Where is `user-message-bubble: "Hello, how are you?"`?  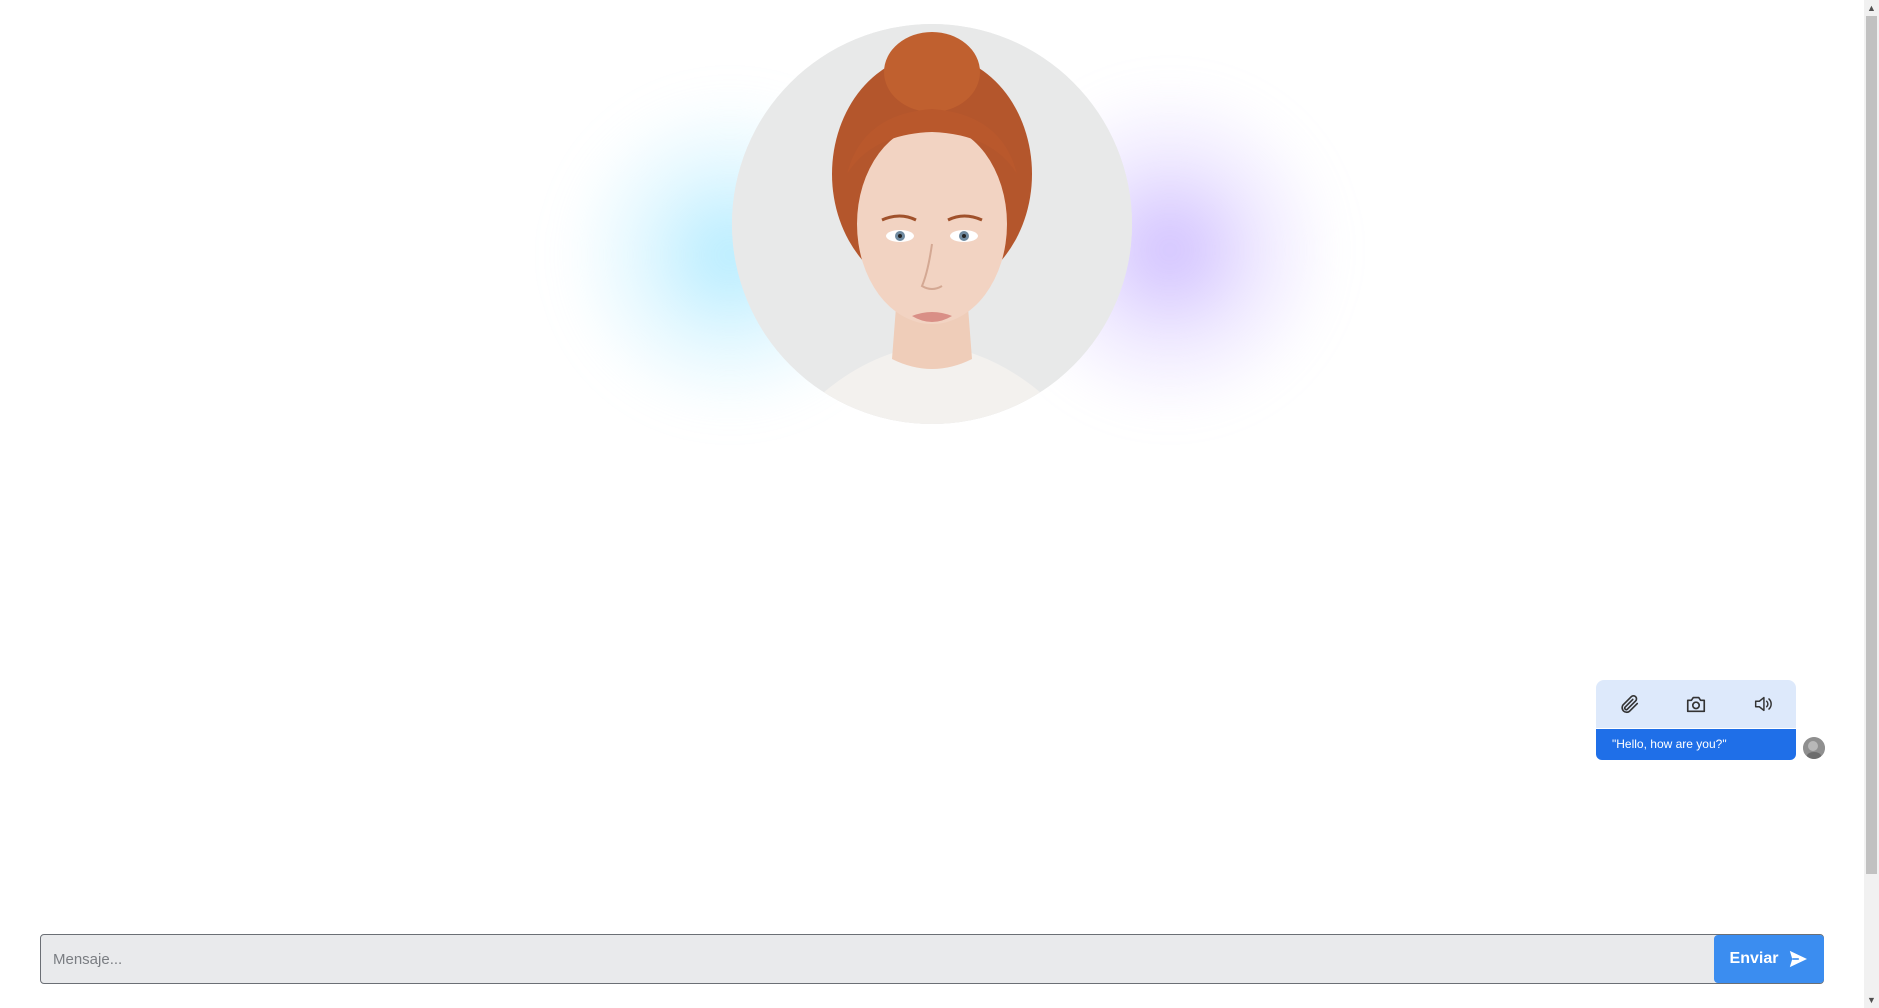
user-message-bubble: "Hello, how are you?" is located at coordinates (1696, 744).